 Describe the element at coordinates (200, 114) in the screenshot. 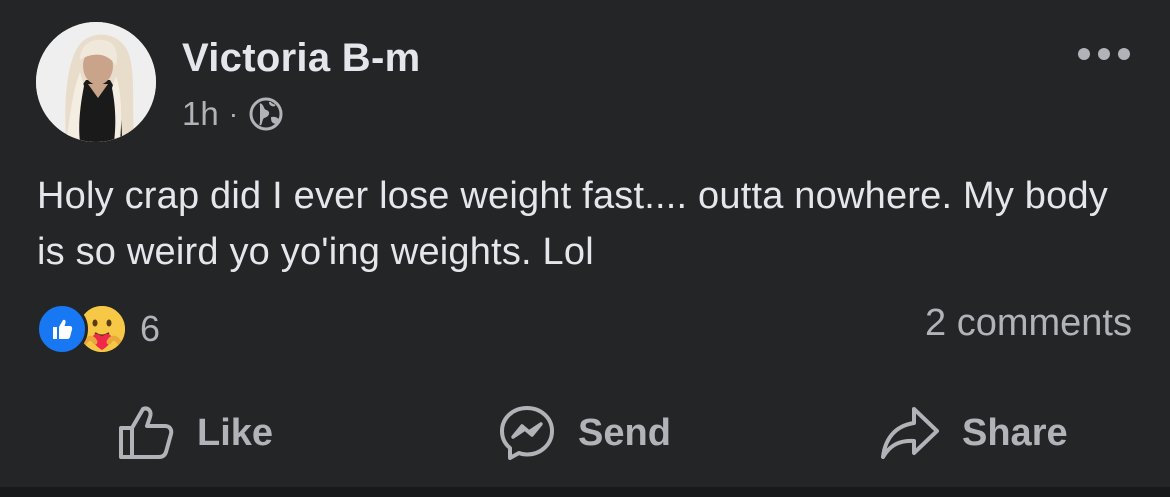

I see `post-timestamp: 1h` at that location.